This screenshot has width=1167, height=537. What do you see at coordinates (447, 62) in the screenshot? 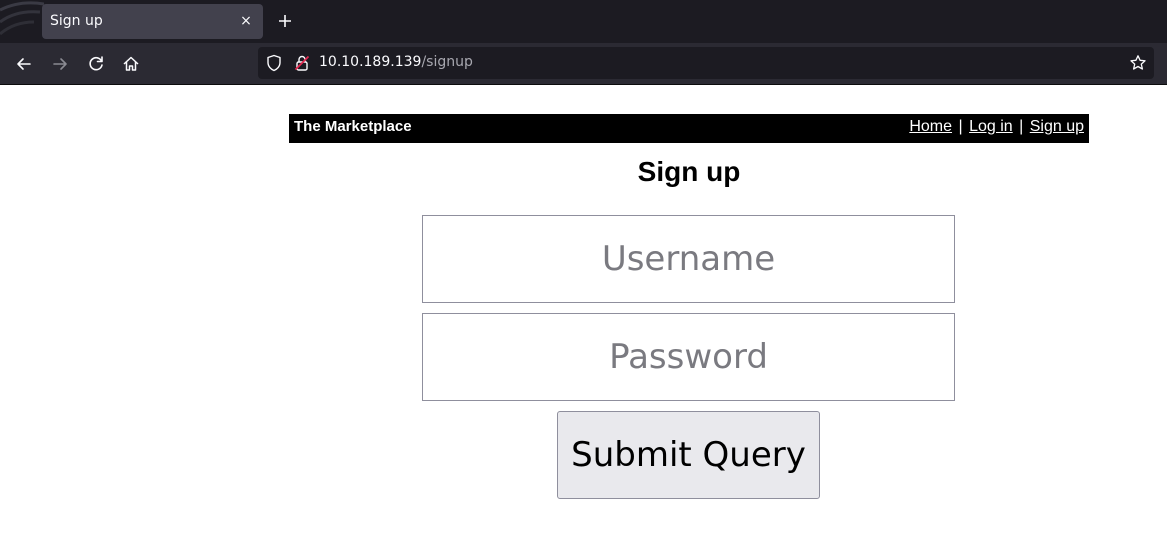
I see `url-path: /signup` at bounding box center [447, 62].